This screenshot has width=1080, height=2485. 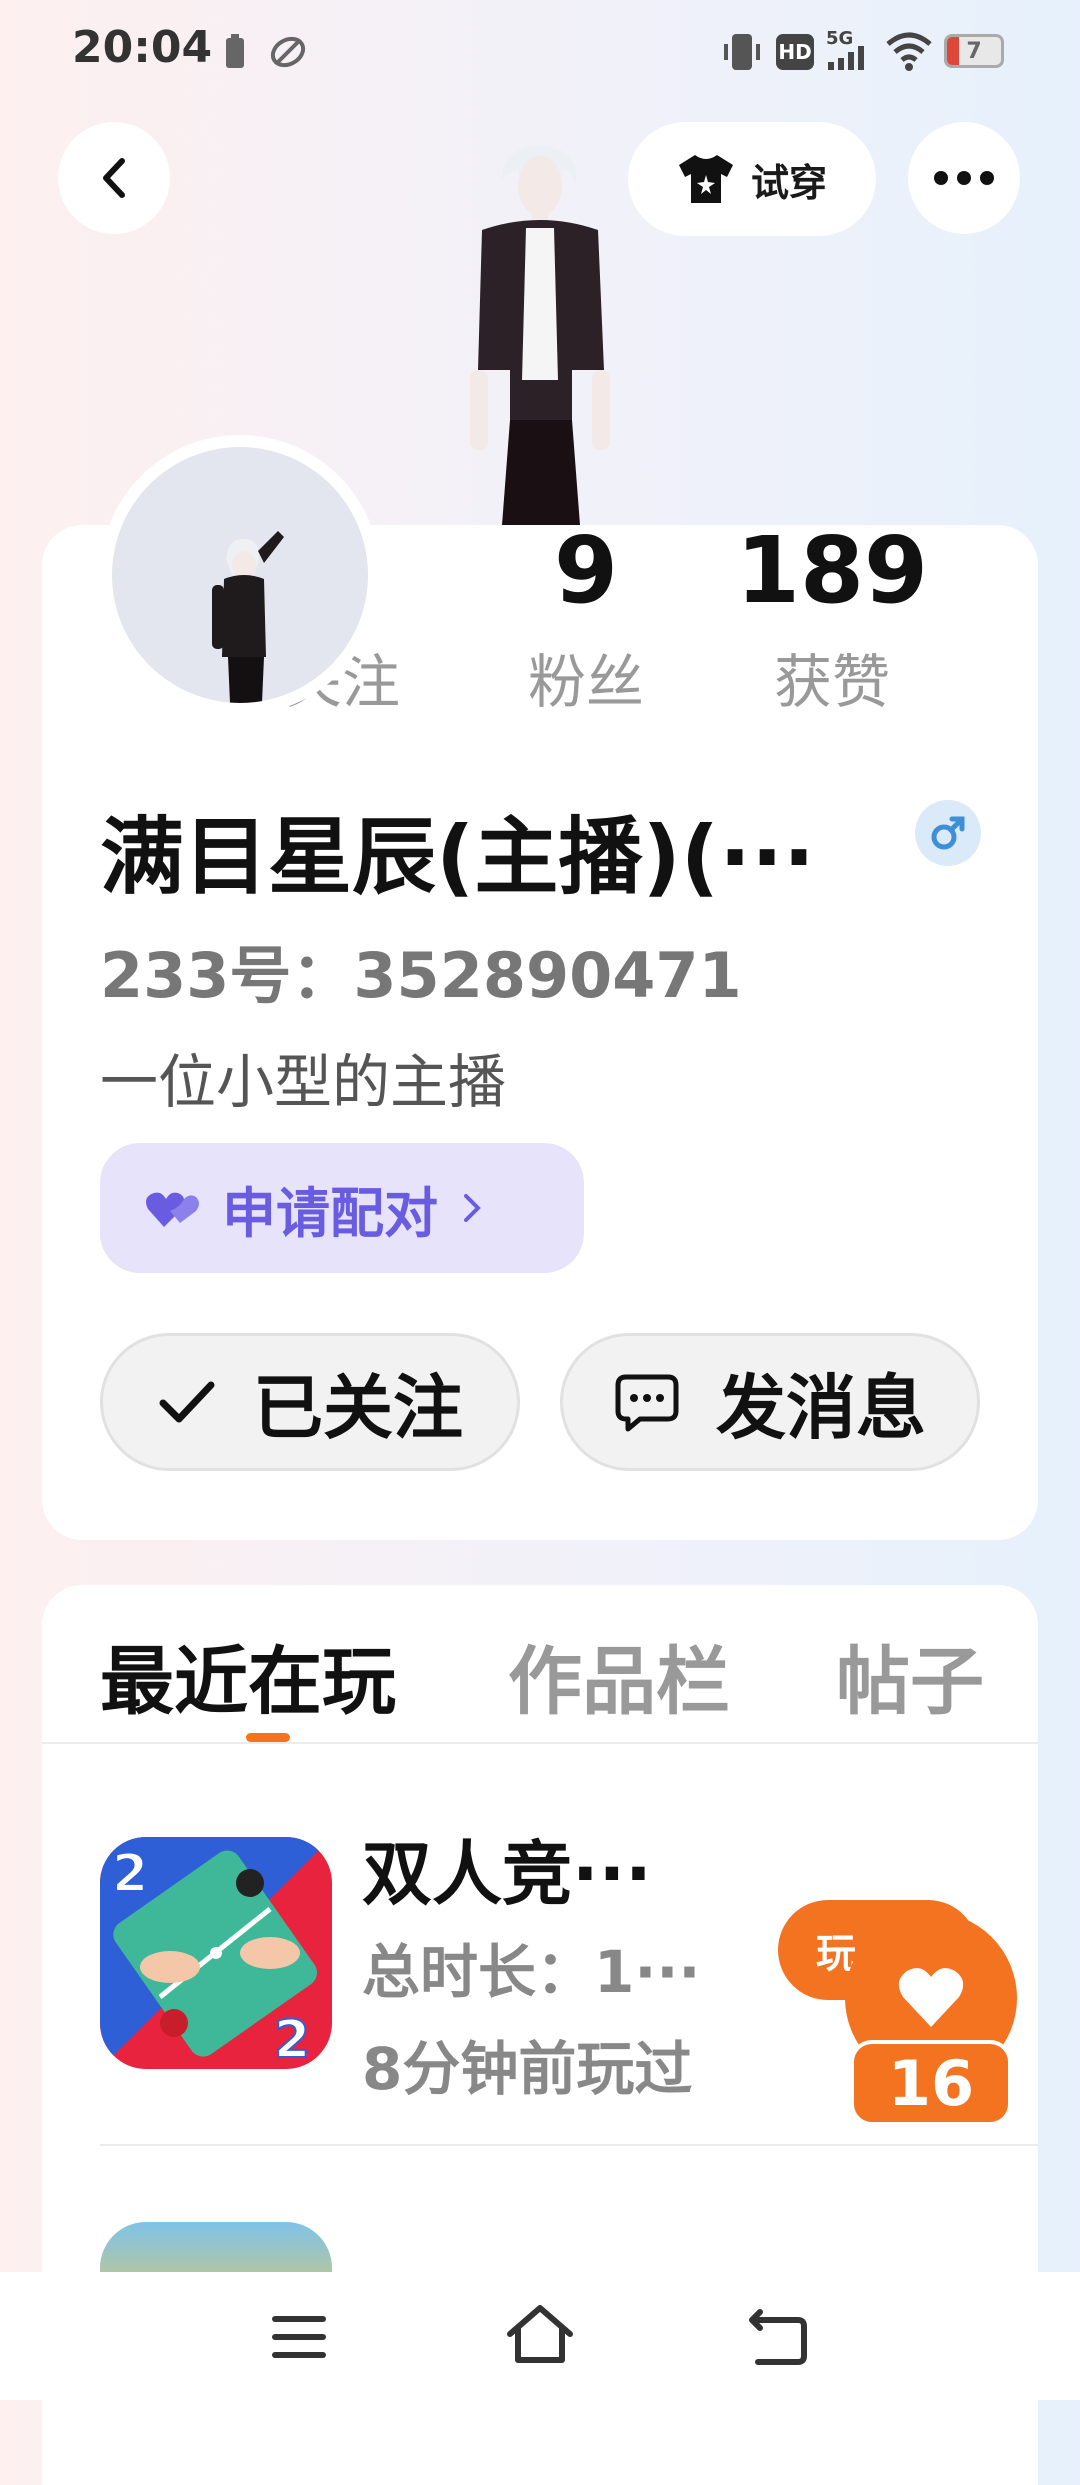 I want to click on fans-label: 粉丝, so click(x=585, y=682).